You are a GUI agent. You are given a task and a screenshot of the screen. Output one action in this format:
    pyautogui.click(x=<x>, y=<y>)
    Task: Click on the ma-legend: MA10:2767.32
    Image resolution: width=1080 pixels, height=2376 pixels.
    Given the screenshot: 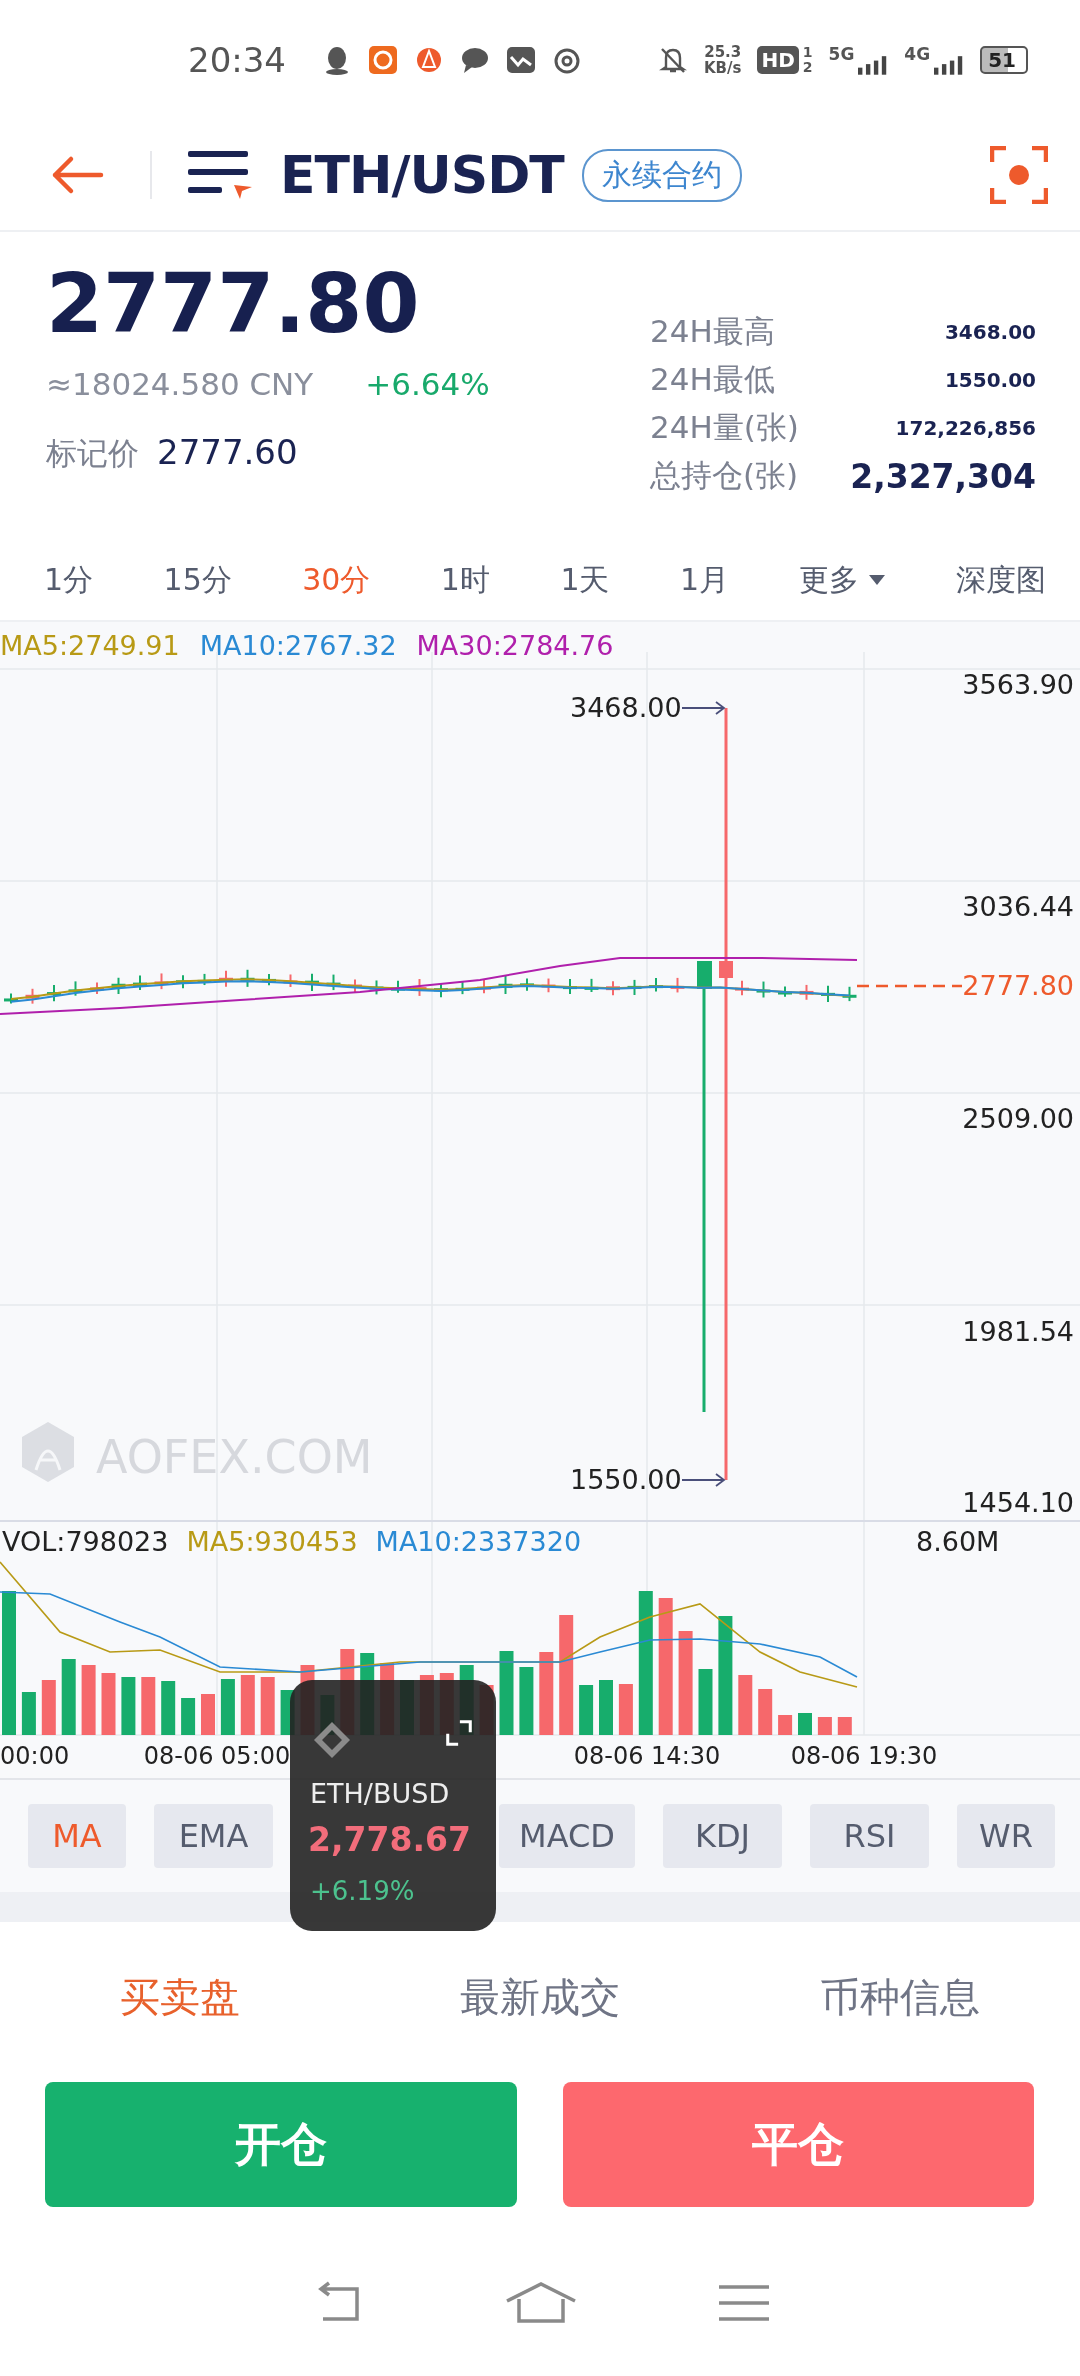 What is the action you would take?
    pyautogui.click(x=298, y=645)
    